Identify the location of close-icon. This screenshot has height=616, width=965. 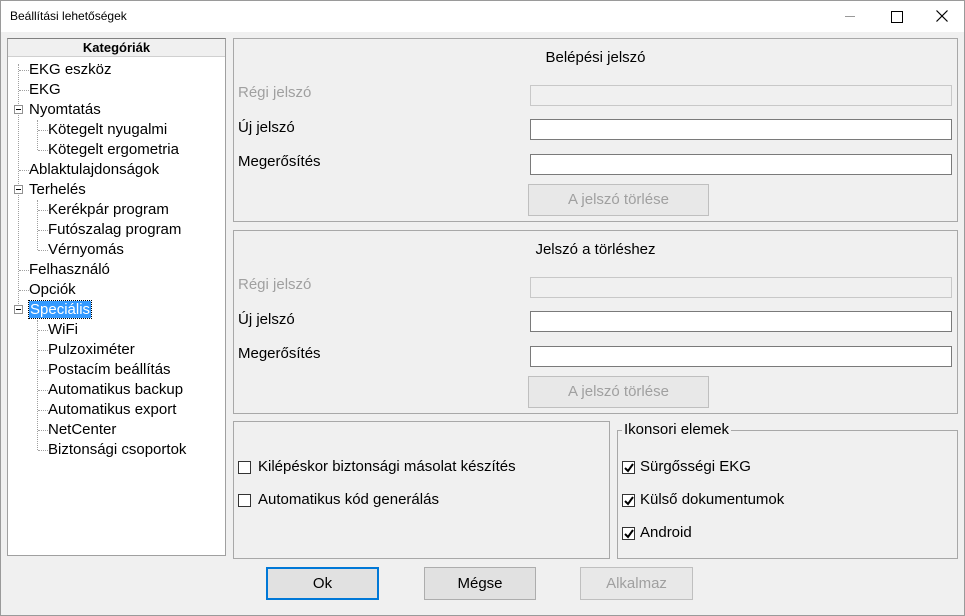
(942, 16).